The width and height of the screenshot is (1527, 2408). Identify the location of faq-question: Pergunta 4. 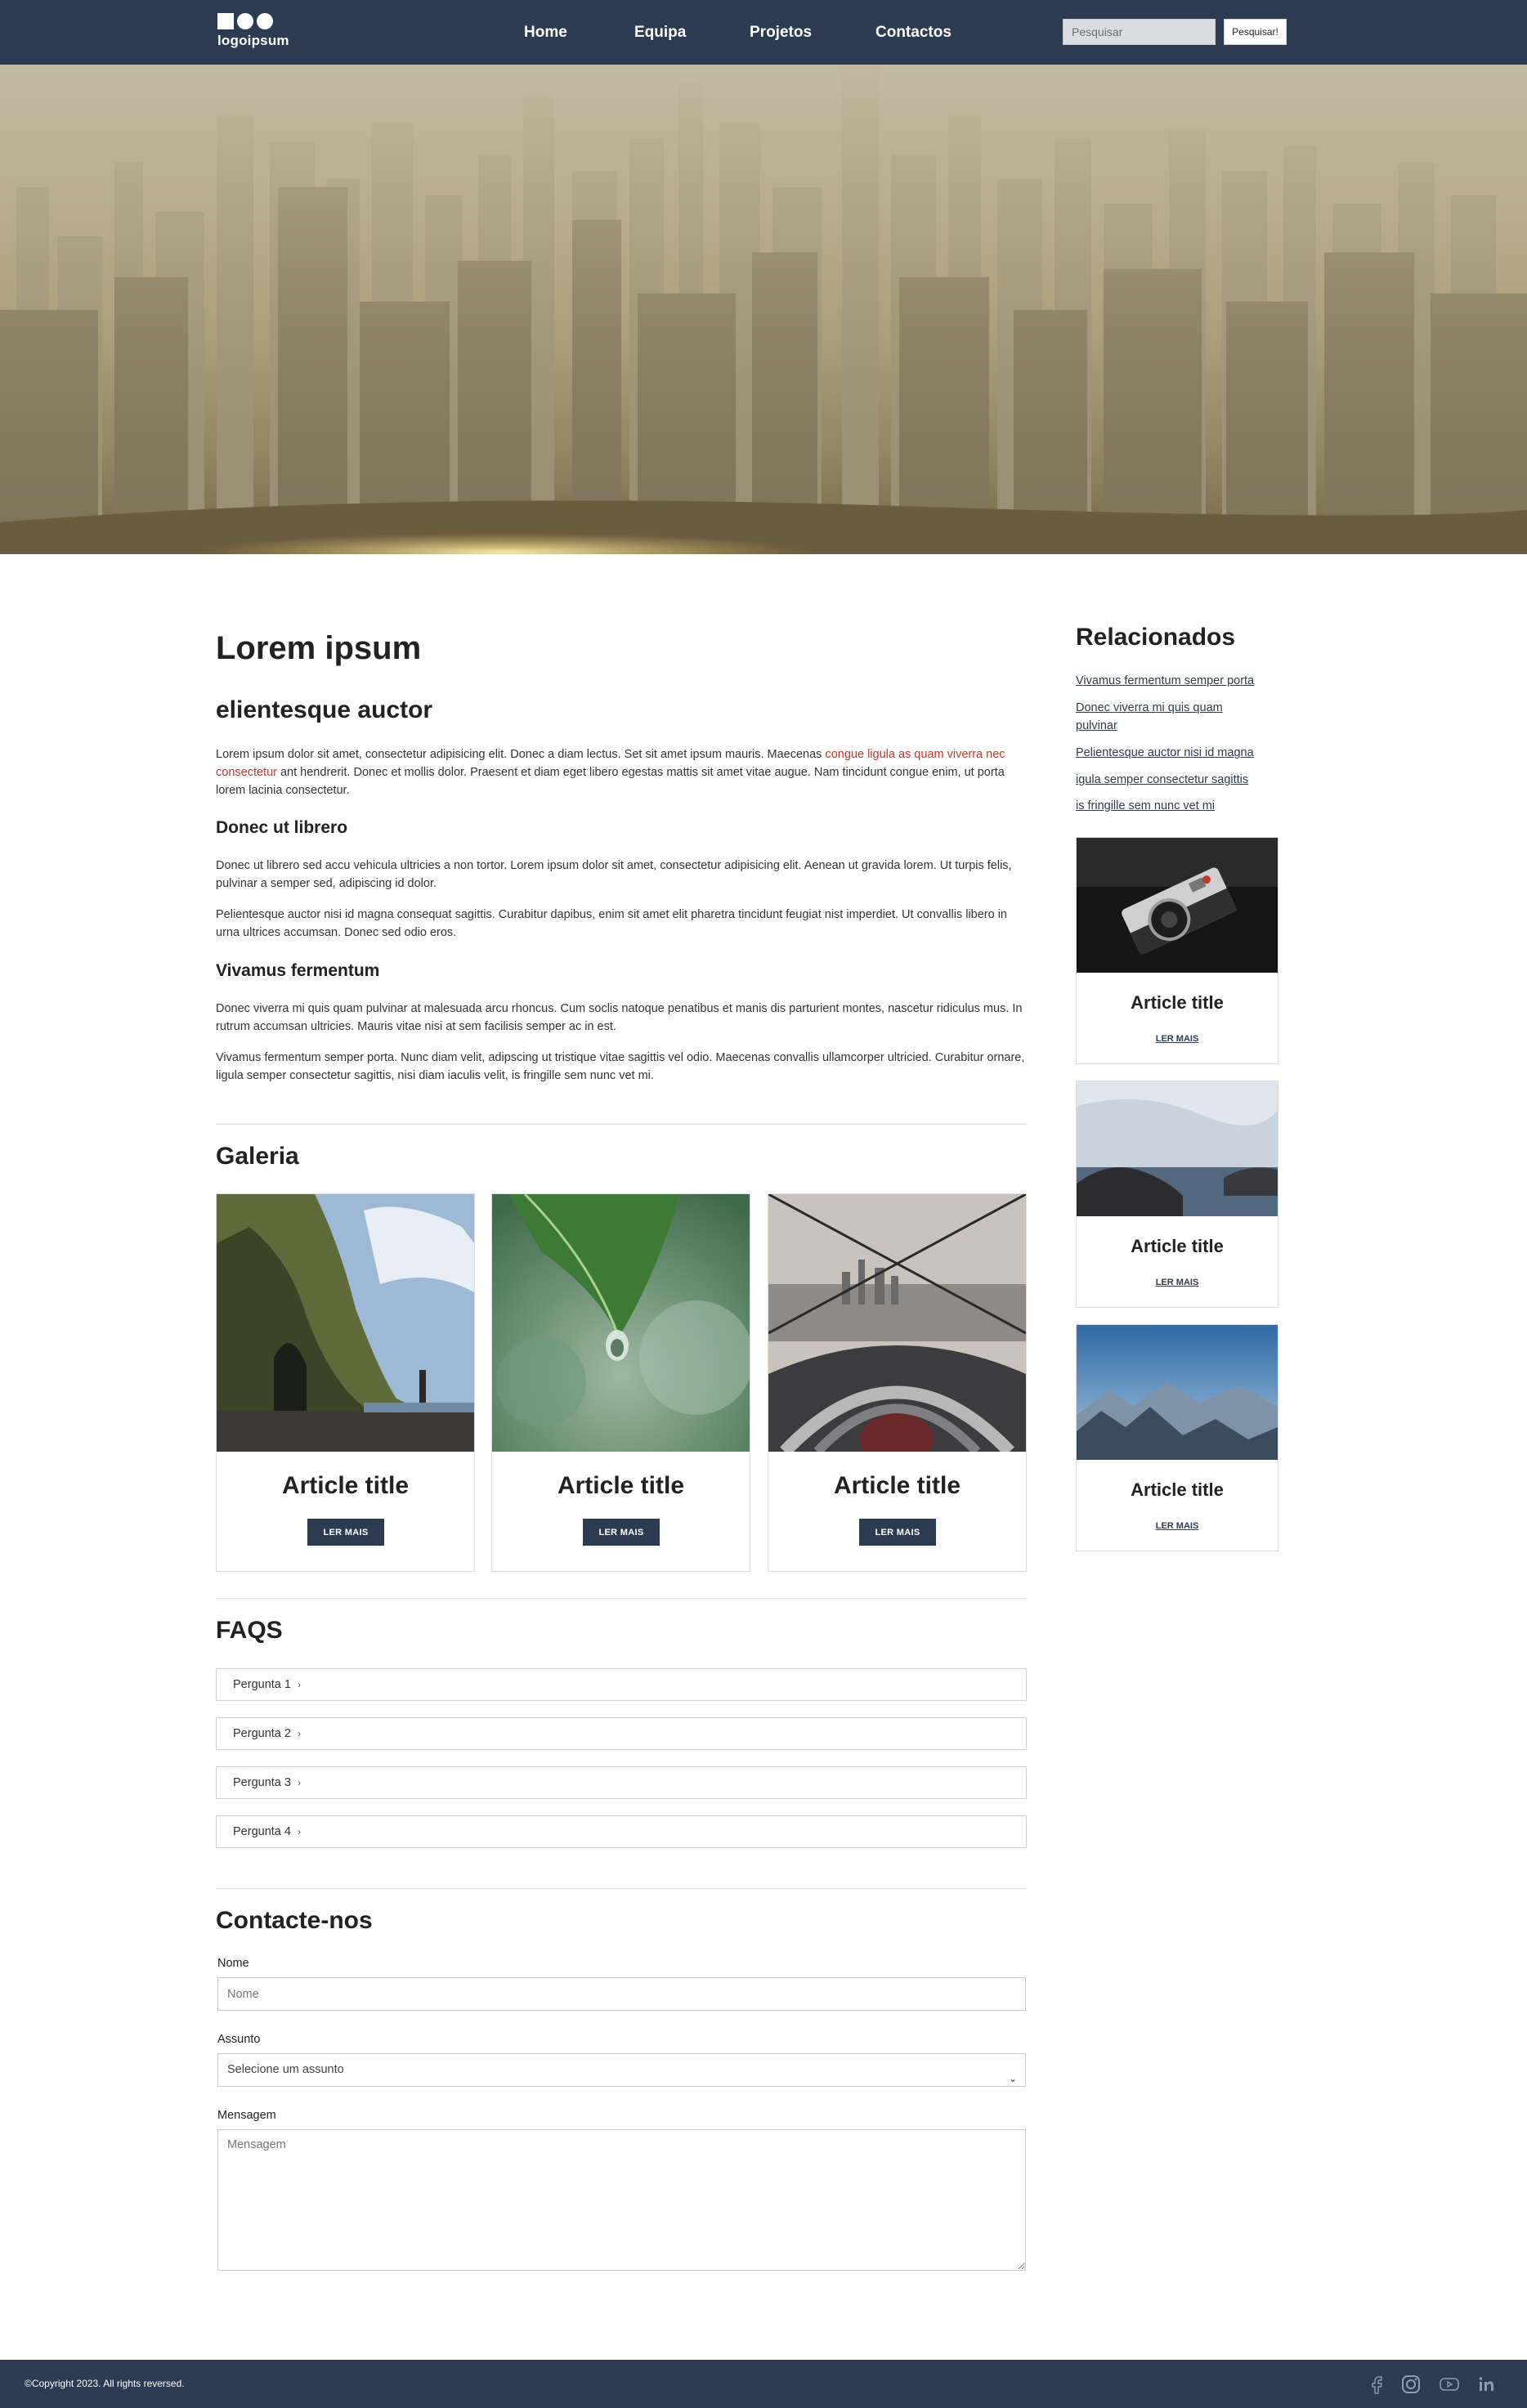
(262, 1832).